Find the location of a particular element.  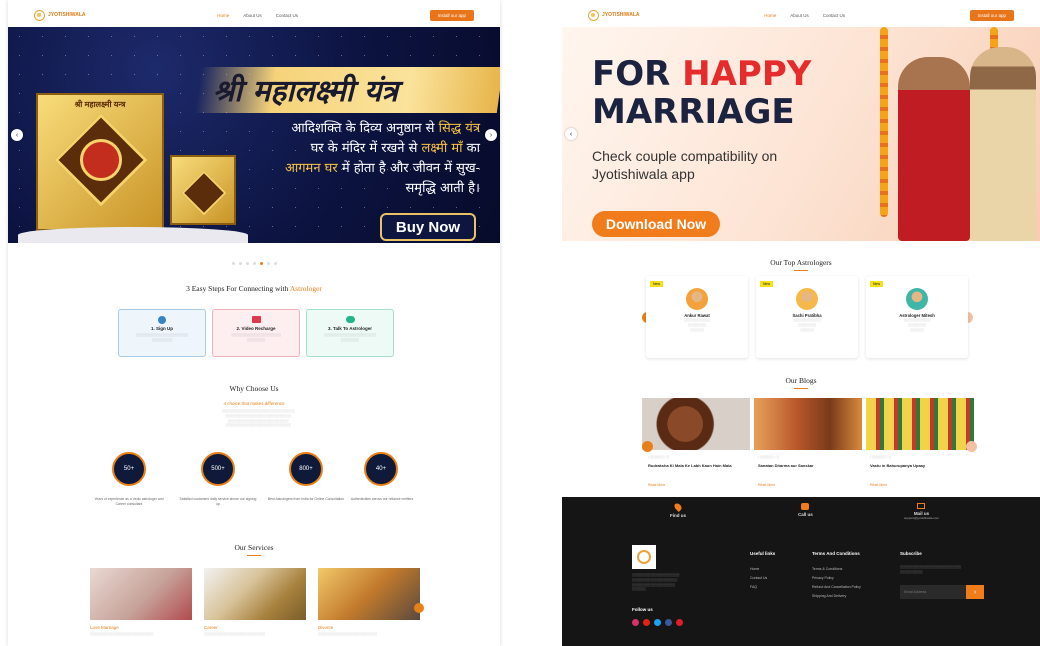

blog-title: Rudraksha Ki Mala Ke Labh Kaun Hain Mala is located at coordinates (698, 465).